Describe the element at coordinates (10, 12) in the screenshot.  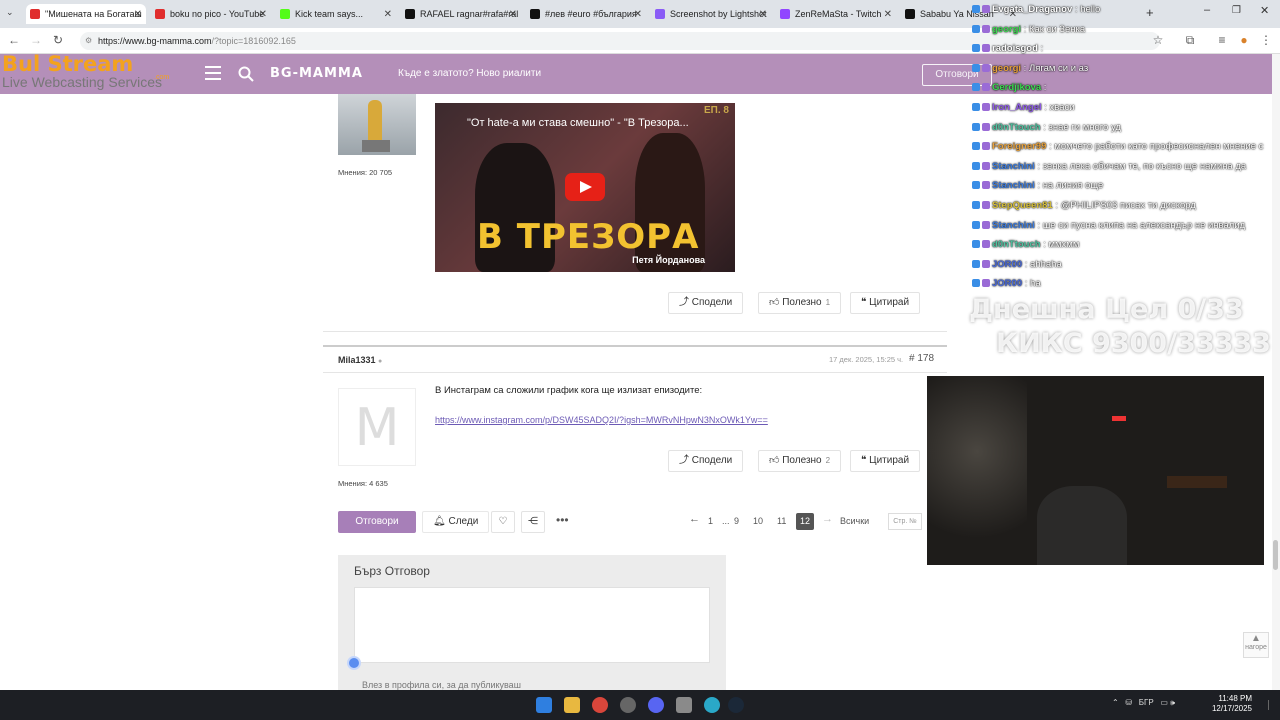
I see `tab-list-button: ⌄` at that location.